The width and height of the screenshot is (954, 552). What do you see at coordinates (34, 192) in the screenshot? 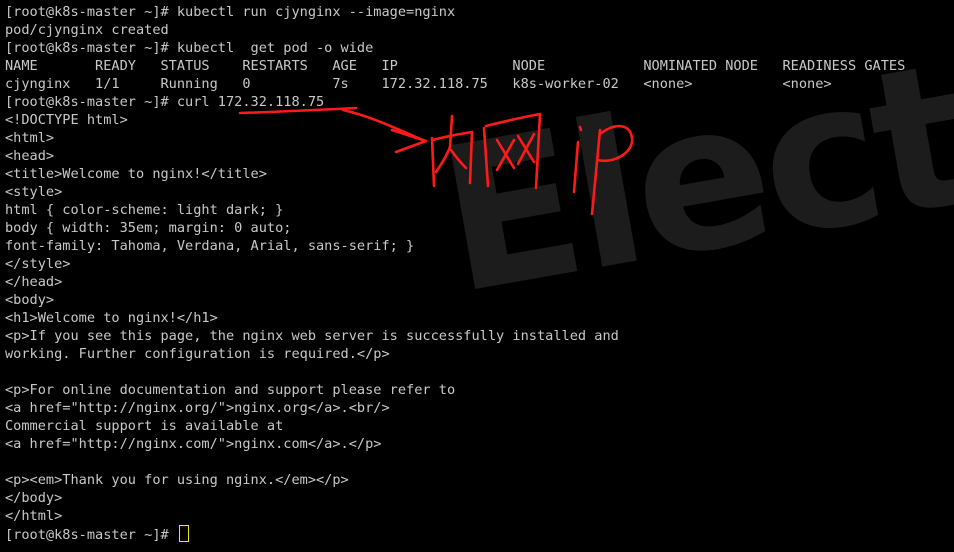
I see `terminal-line: <style>` at bounding box center [34, 192].